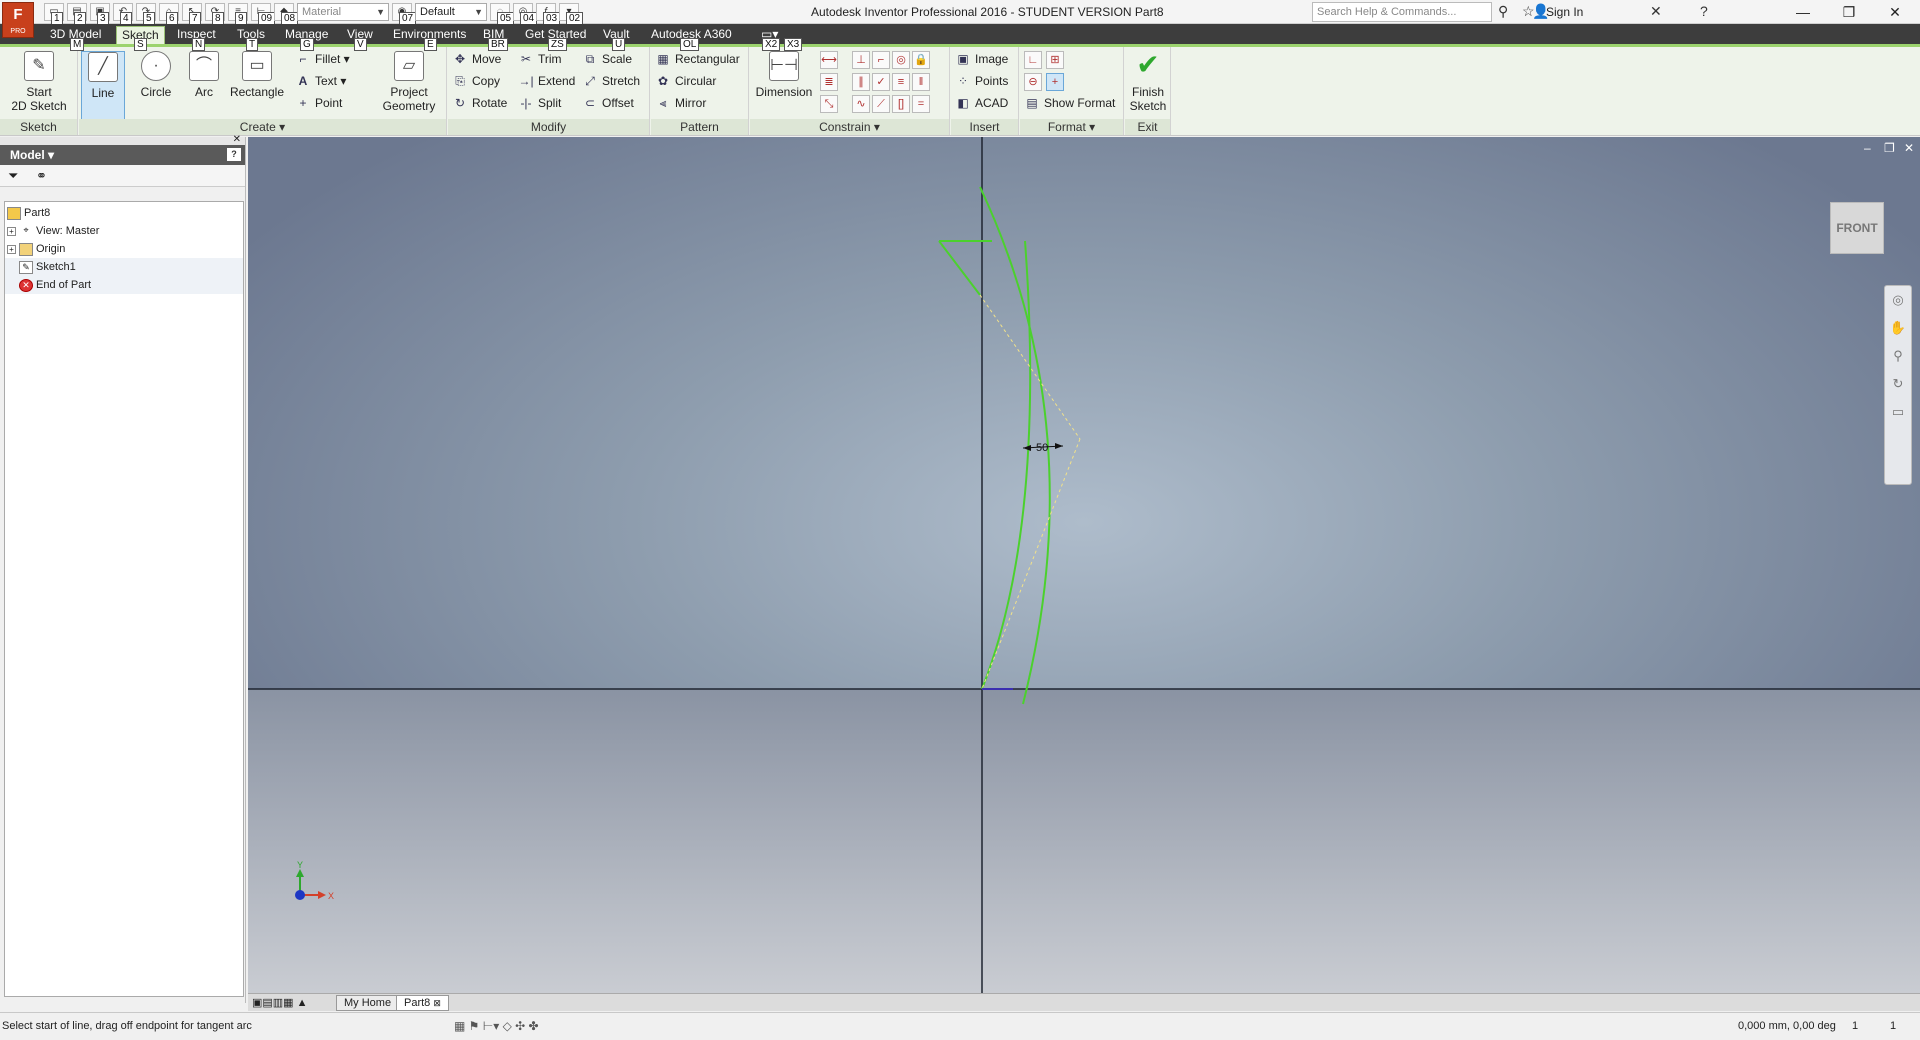 The width and height of the screenshot is (1920, 1040). Describe the element at coordinates (479, 103) in the screenshot. I see `rotate-button: ↻ Rotate` at that location.